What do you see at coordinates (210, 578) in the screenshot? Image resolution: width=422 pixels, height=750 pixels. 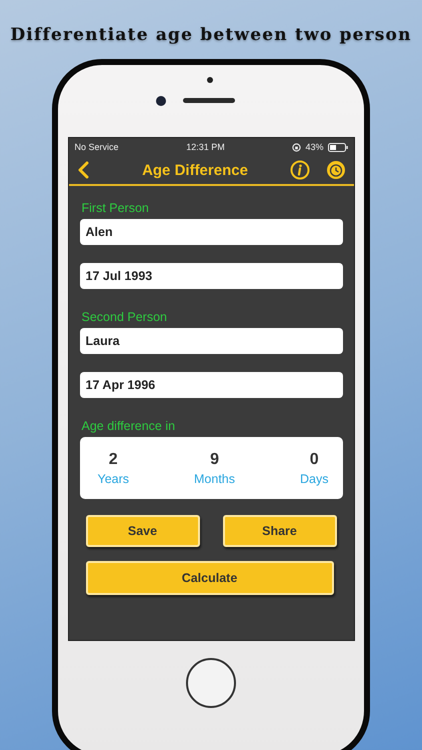 I see `calculate-button: Calculate` at bounding box center [210, 578].